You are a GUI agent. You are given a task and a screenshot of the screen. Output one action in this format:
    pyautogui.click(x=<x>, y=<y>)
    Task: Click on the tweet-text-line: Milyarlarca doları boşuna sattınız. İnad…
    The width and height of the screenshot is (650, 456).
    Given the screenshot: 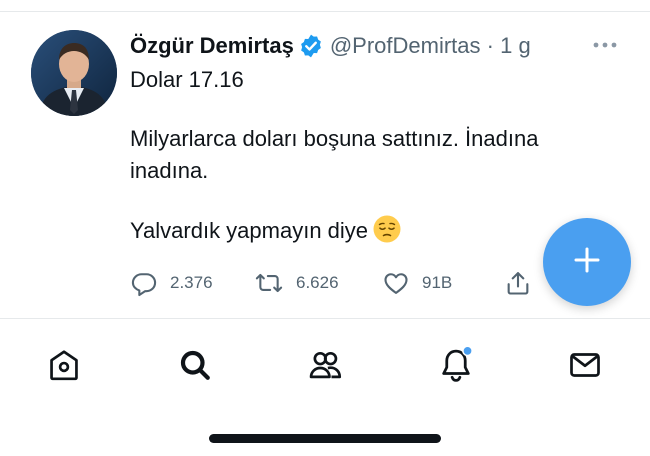 What is the action you would take?
    pyautogui.click(x=334, y=154)
    